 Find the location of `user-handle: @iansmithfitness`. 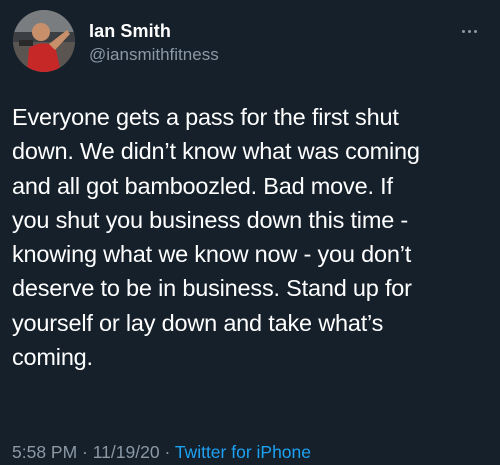

user-handle: @iansmithfitness is located at coordinates (154, 55).